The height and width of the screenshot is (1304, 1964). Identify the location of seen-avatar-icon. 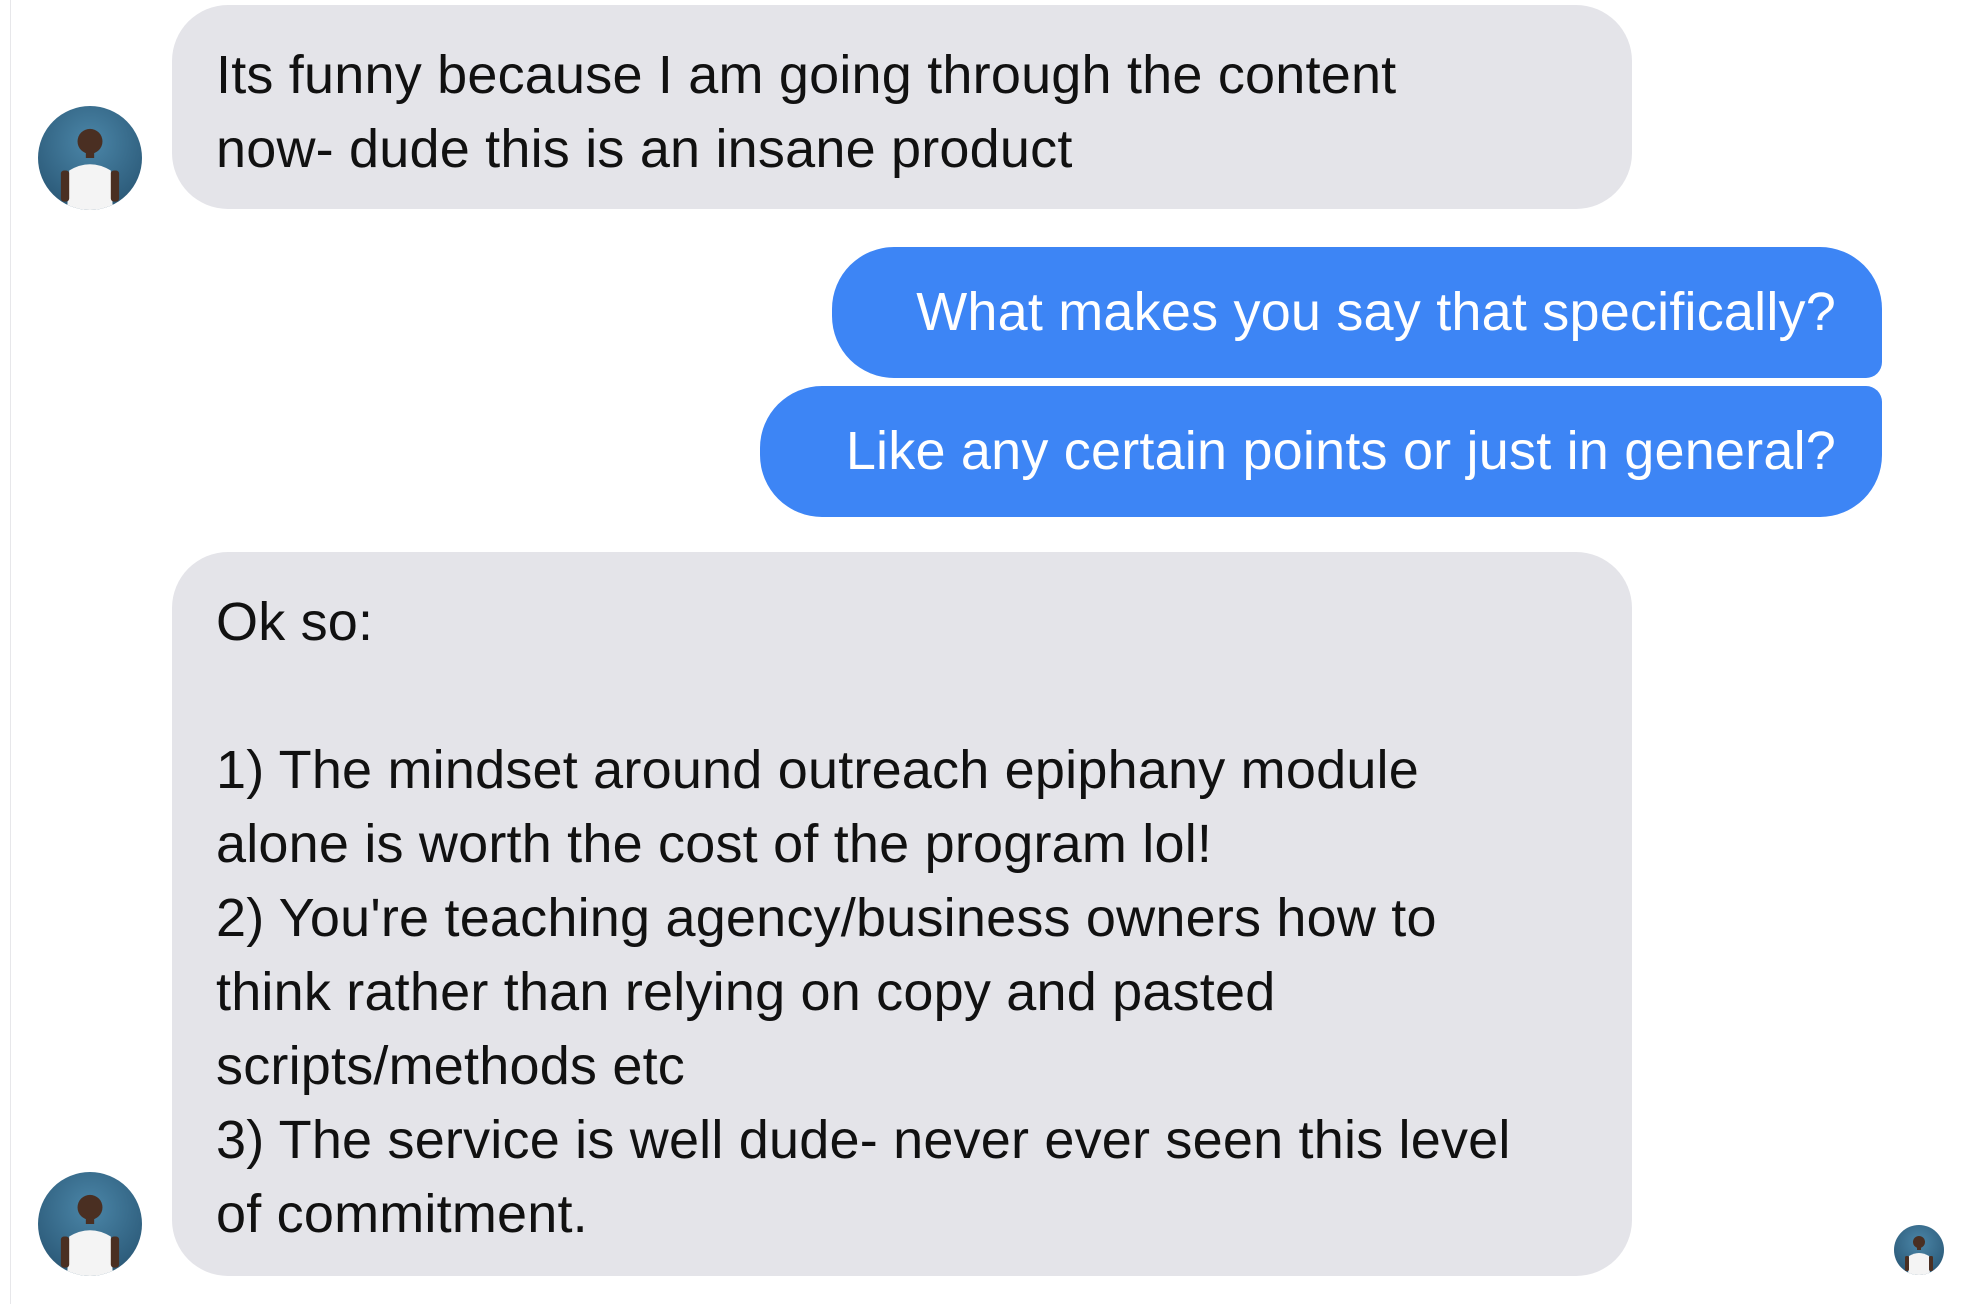
(1919, 1250).